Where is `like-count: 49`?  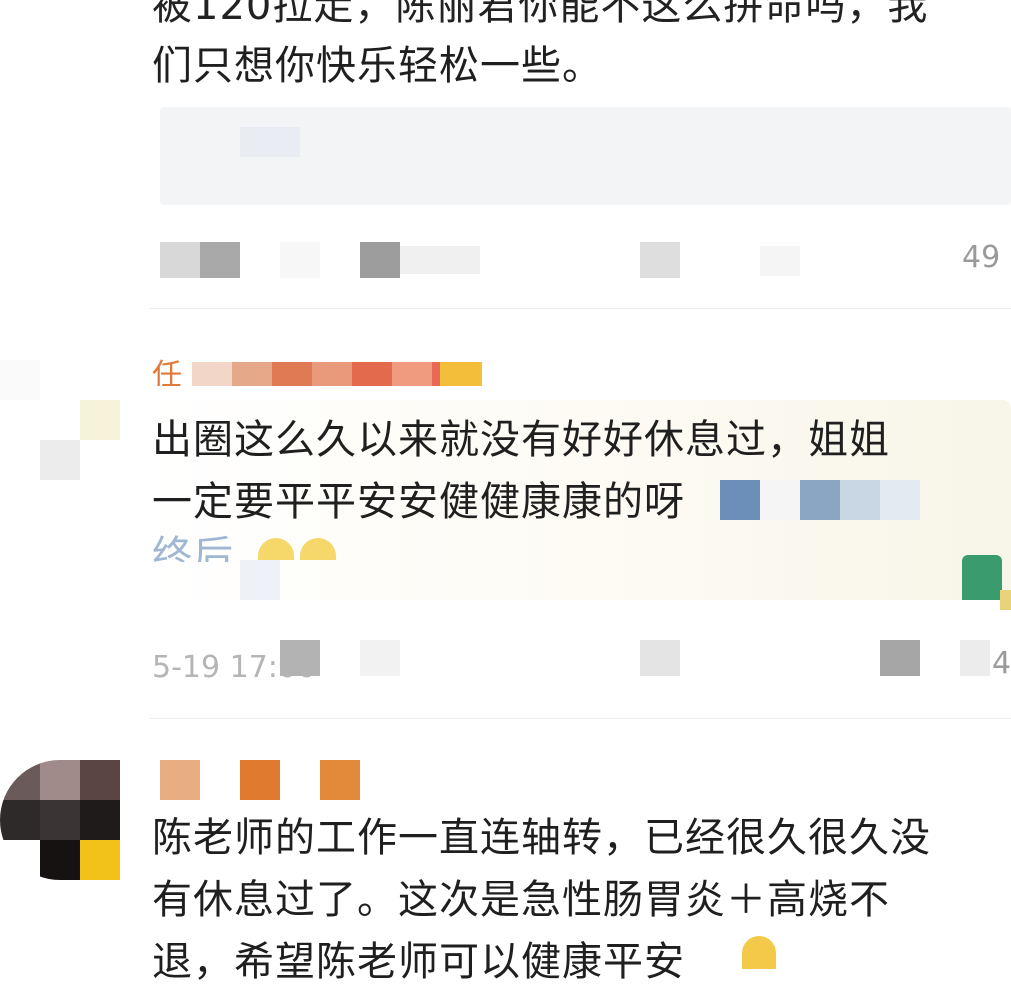 like-count: 49 is located at coordinates (986, 257).